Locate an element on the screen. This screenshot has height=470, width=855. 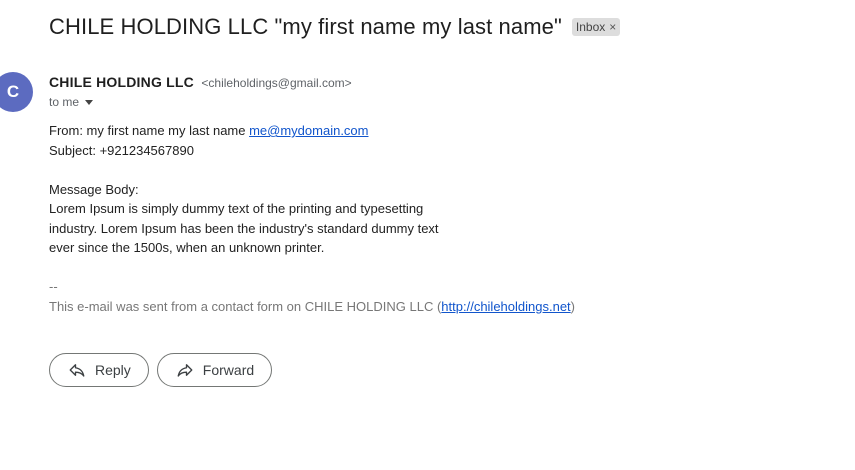
forward-label: Forward is located at coordinates (228, 370).